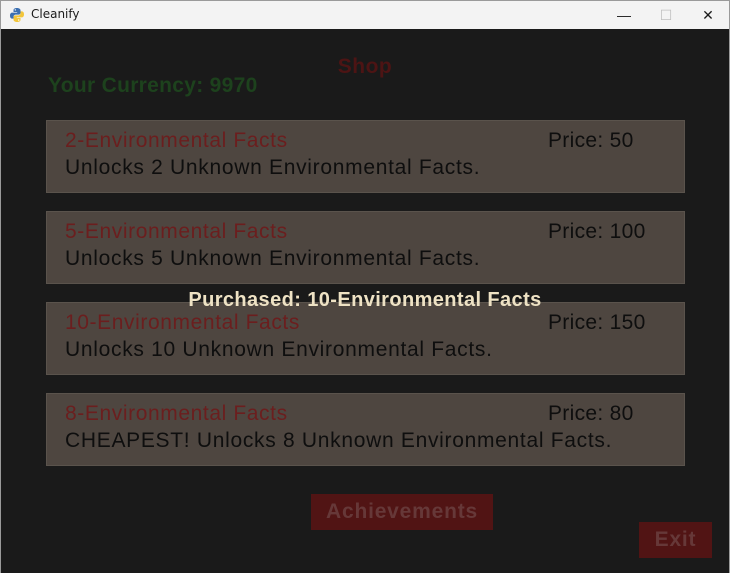 The image size is (730, 573). I want to click on minimize-button: —, so click(624, 15).